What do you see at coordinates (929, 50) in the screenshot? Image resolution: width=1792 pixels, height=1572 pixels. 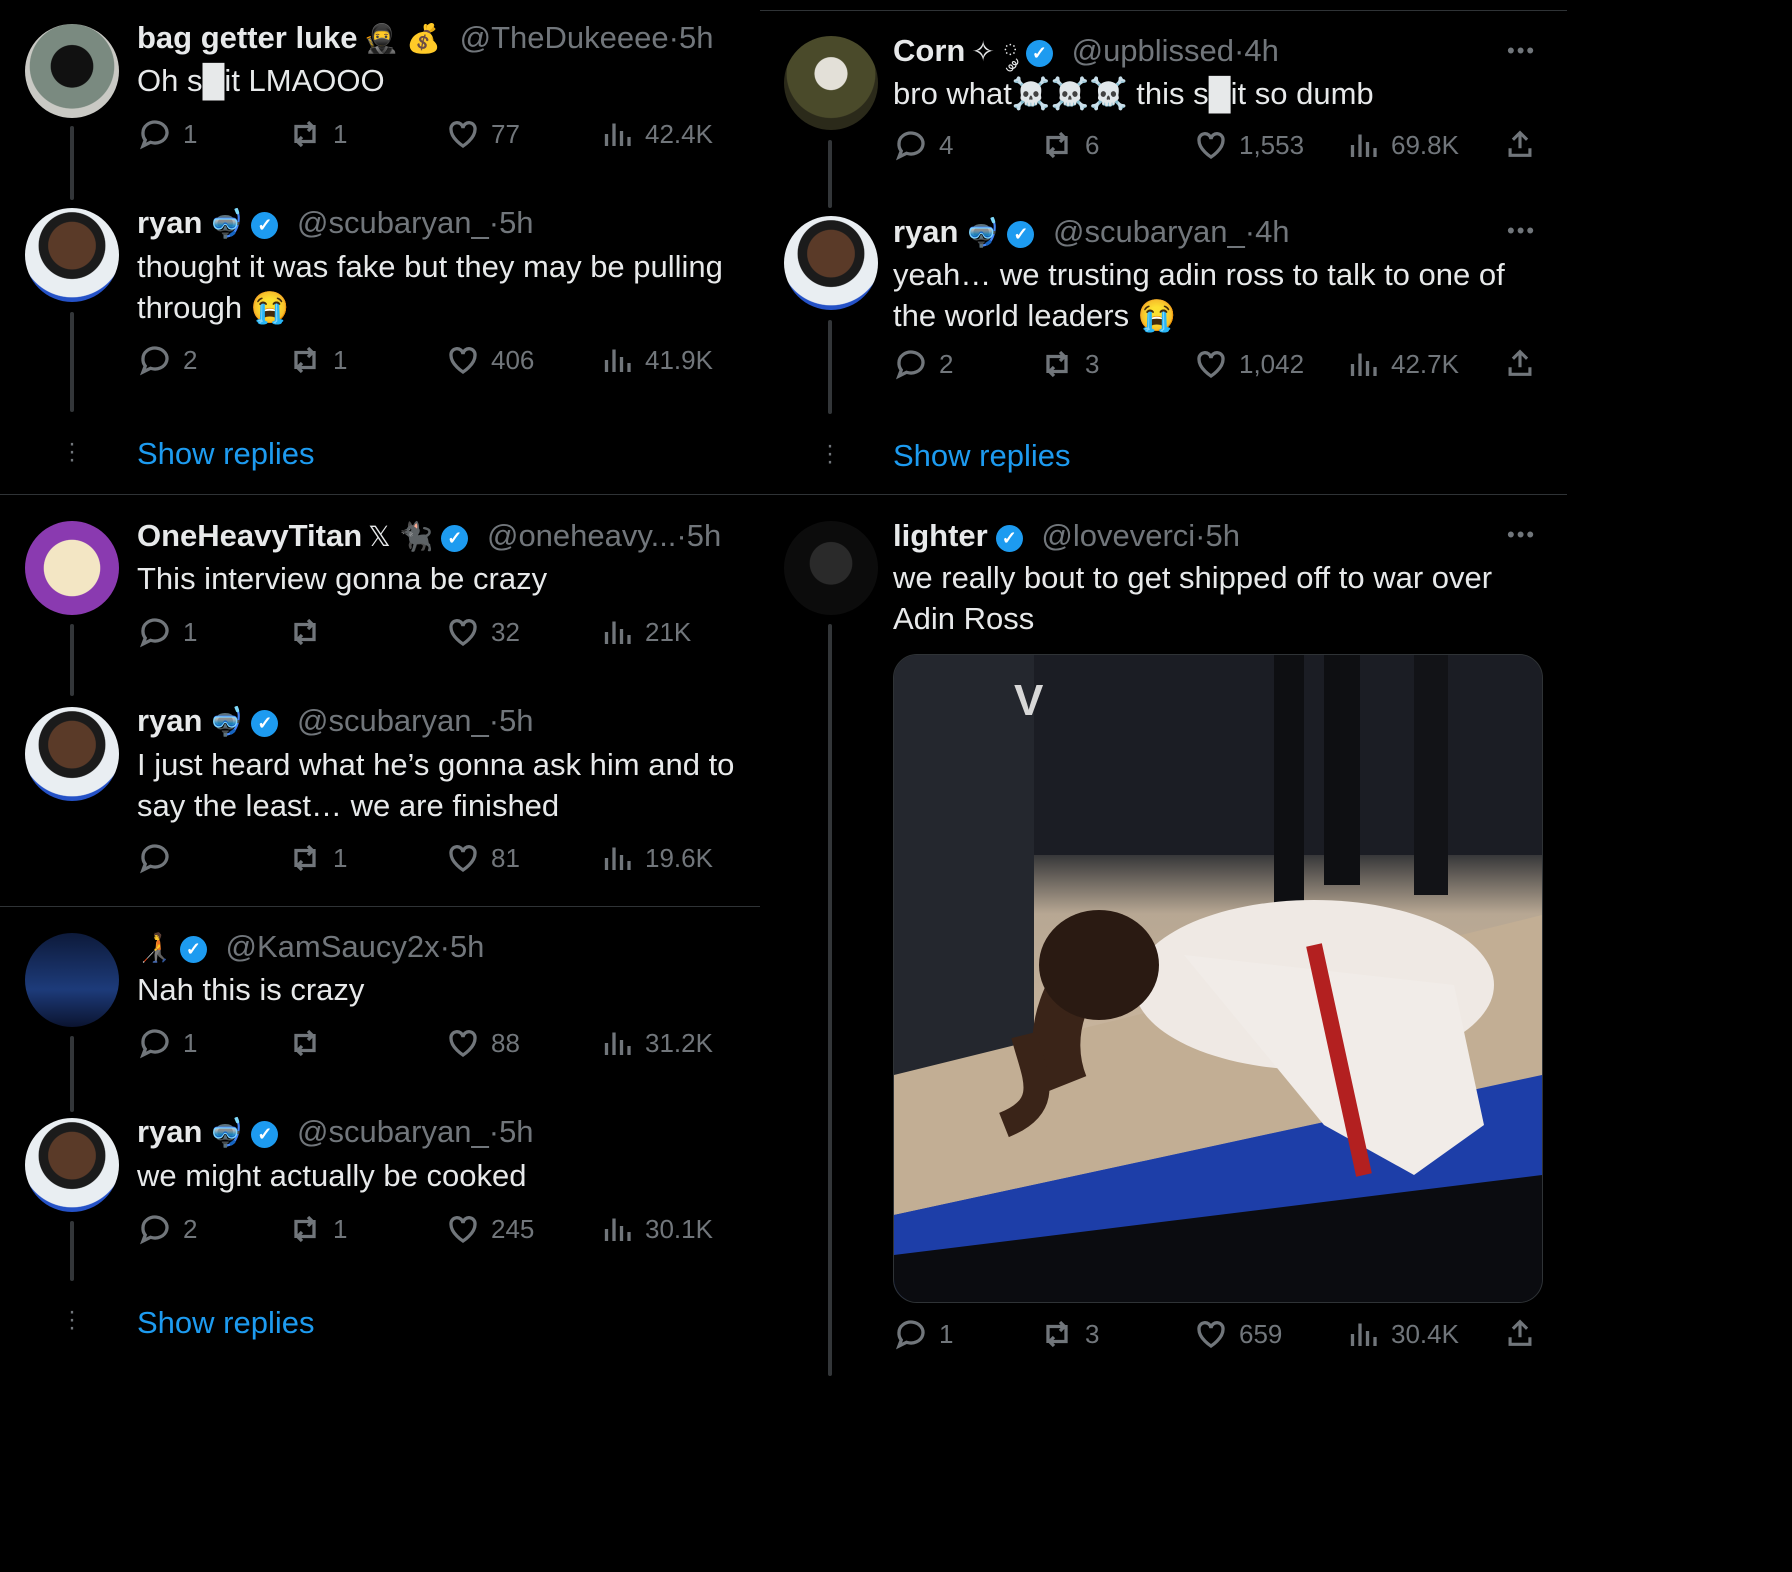 I see `display-name: Corn` at bounding box center [929, 50].